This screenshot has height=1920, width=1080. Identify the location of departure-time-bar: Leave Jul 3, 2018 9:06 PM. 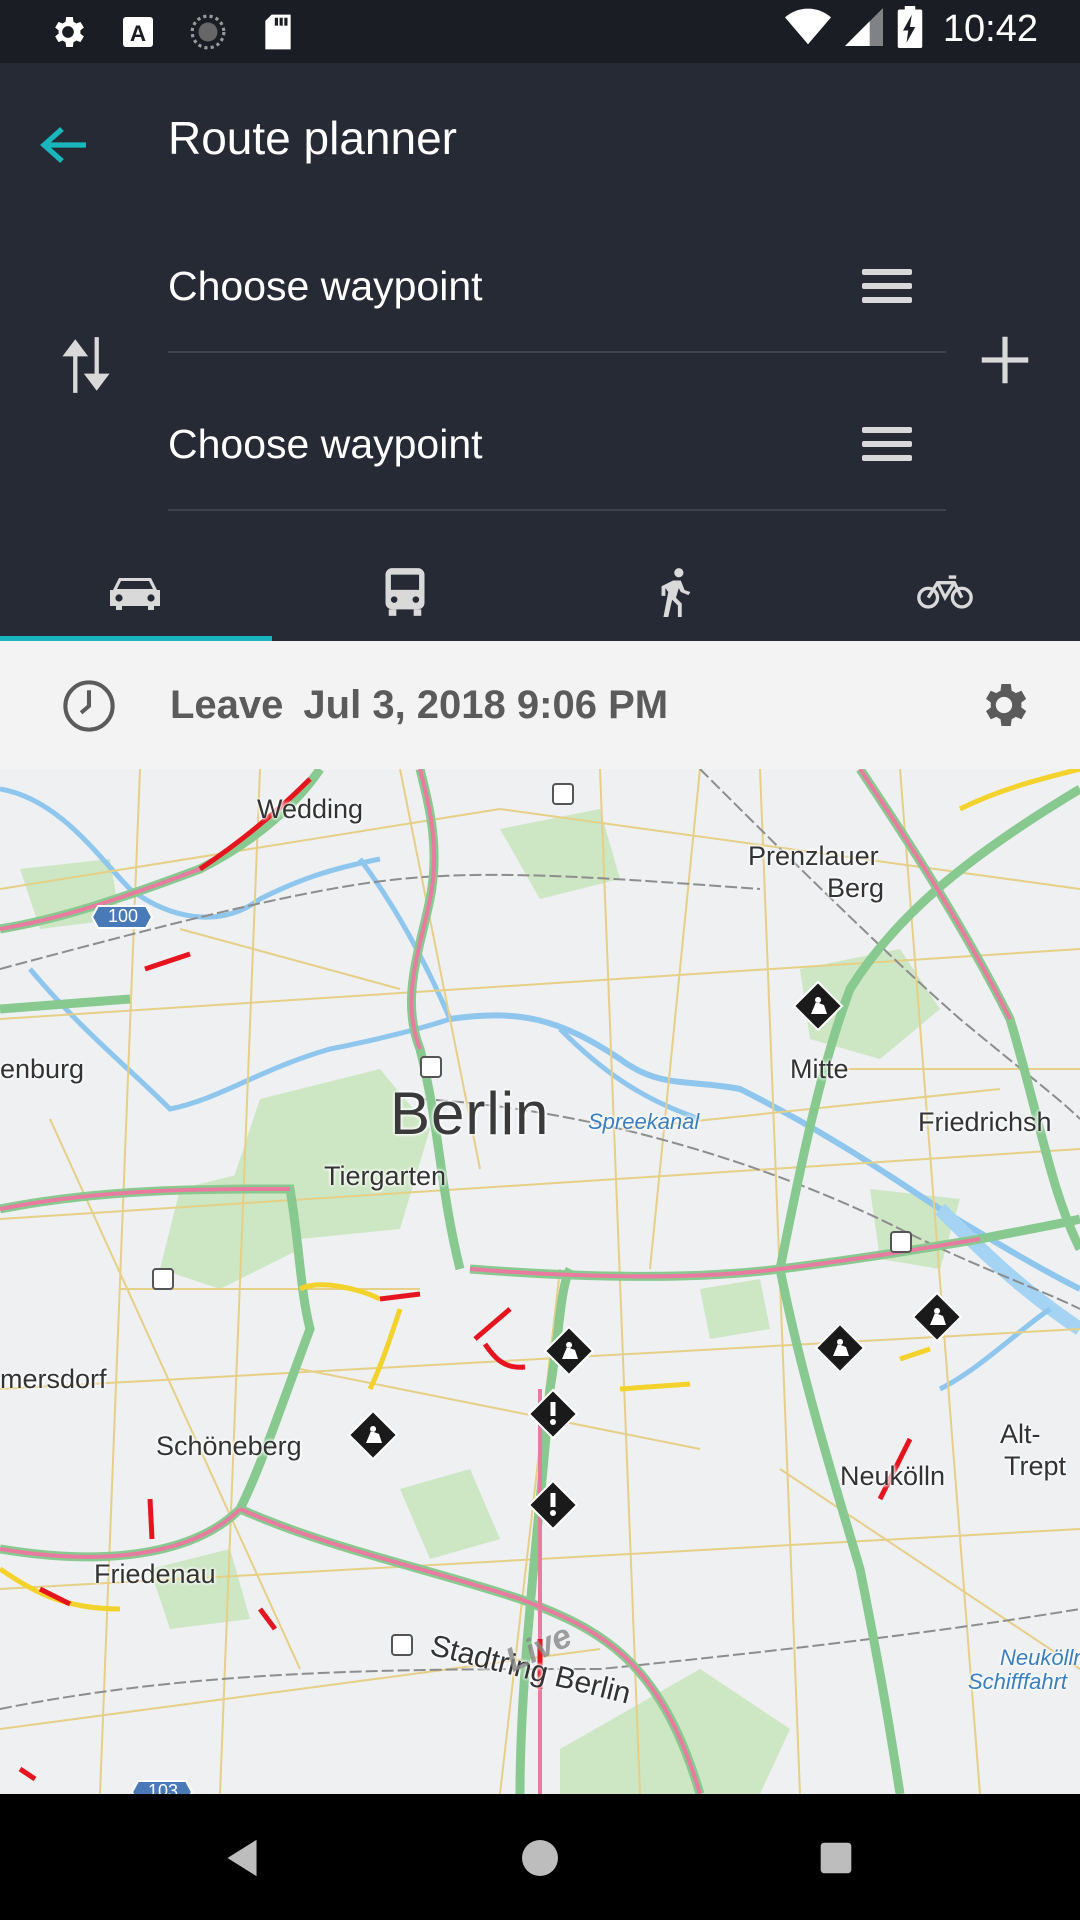
(540, 705).